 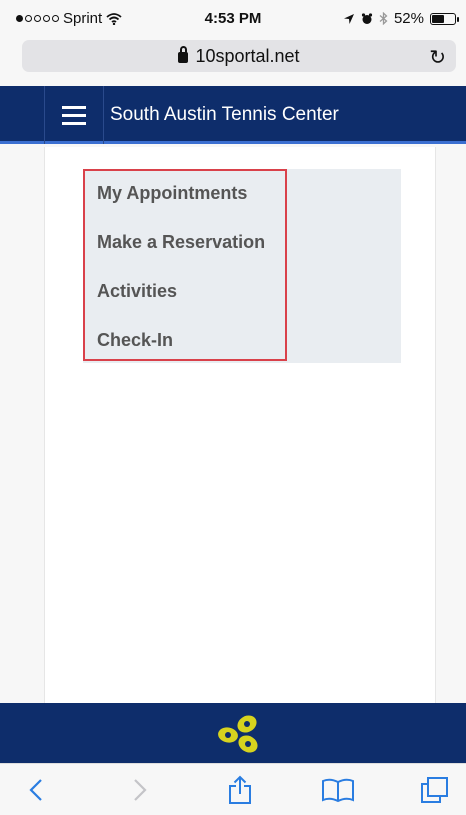 I want to click on back-button, so click(x=36, y=790).